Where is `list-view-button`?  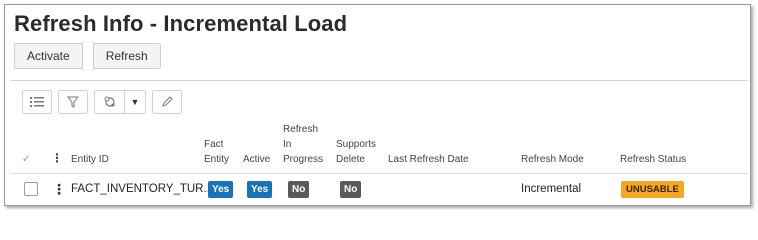 list-view-button is located at coordinates (37, 102).